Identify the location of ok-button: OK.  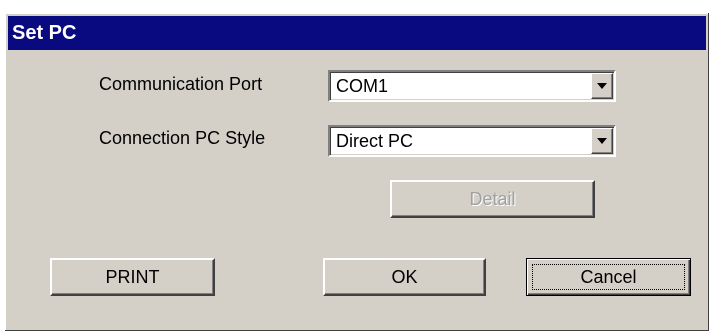
(404, 277).